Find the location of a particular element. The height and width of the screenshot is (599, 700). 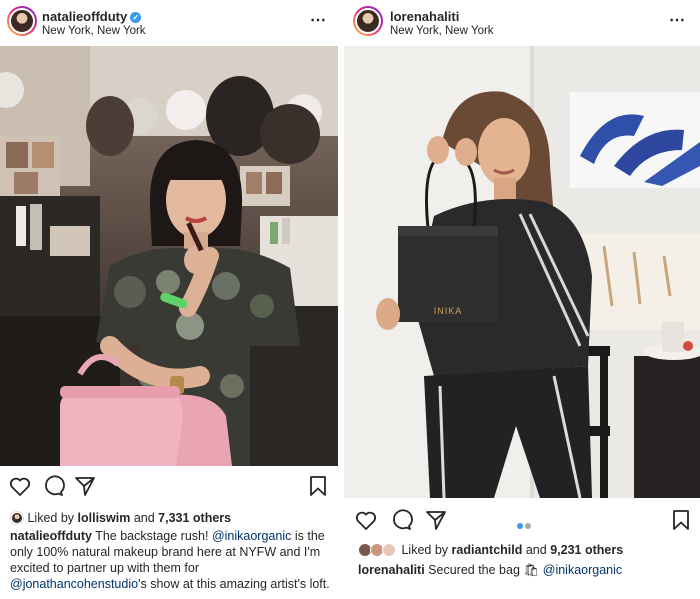

caption-text-3: 's show at this amazing artist's loft. is located at coordinates (234, 584).